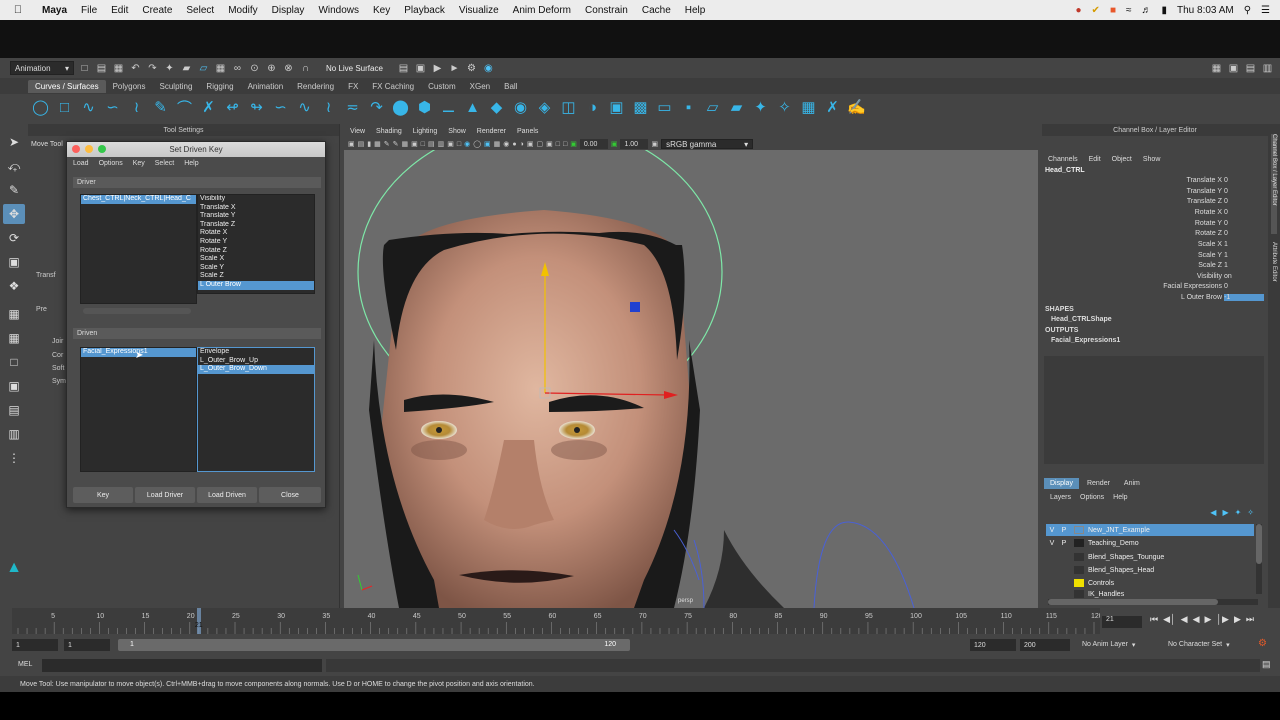 Image resolution: width=1280 pixels, height=720 pixels. What do you see at coordinates (1101, 583) in the screenshot?
I see `layer-name: Controls` at bounding box center [1101, 583].